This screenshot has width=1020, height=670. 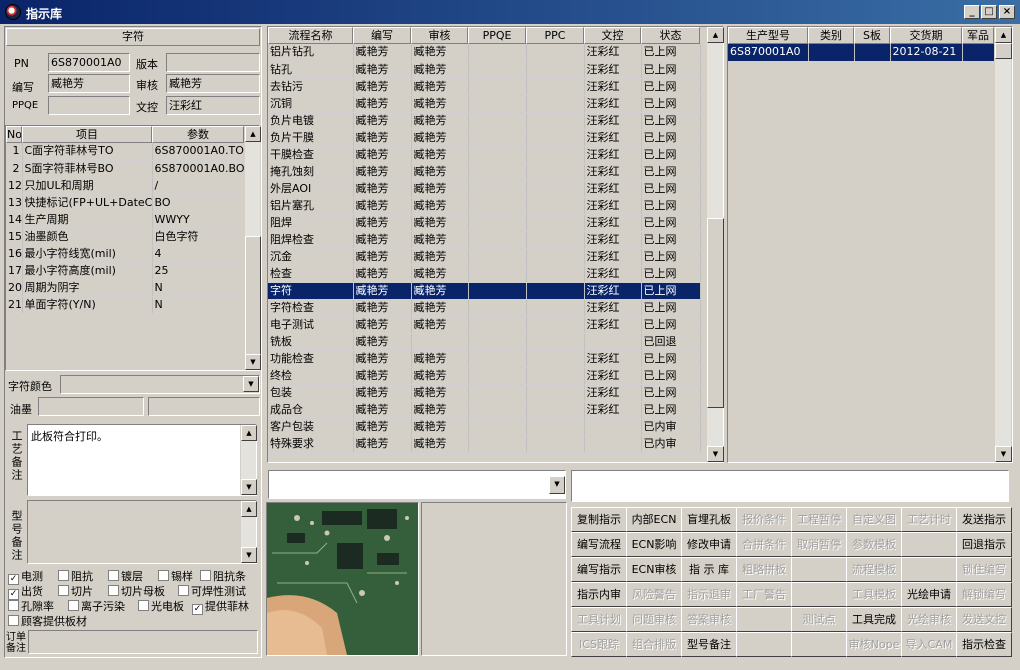 What do you see at coordinates (484, 393) in the screenshot?
I see `table-row: 包装 臧艳芳 臧艳芳 汪彩红 已上网` at bounding box center [484, 393].